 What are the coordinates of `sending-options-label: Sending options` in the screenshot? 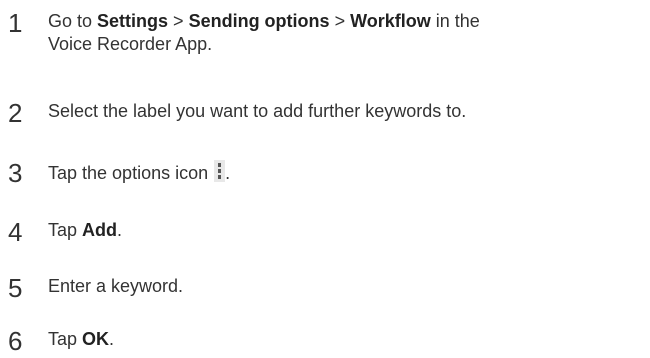 It's located at (259, 21).